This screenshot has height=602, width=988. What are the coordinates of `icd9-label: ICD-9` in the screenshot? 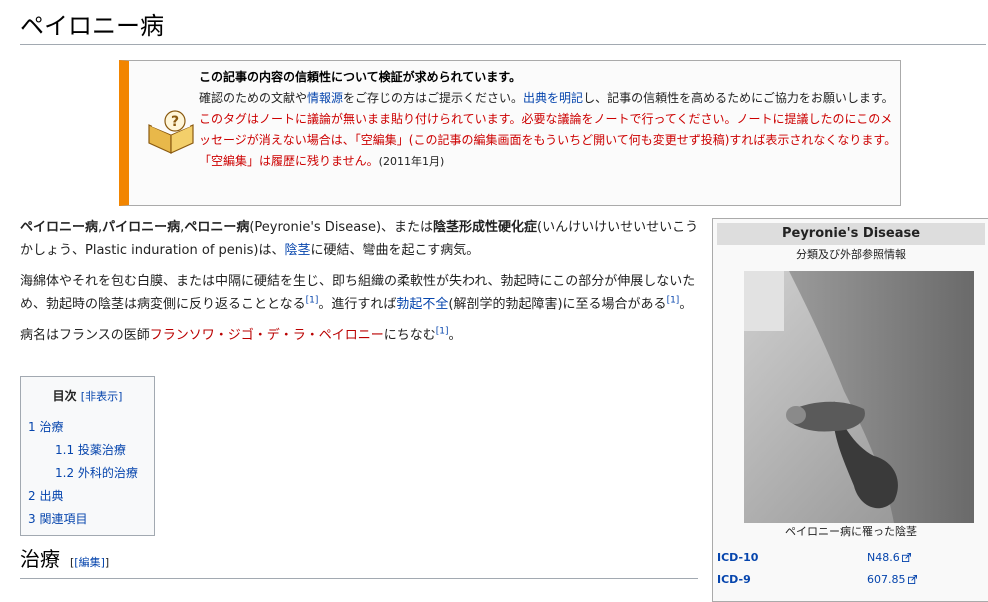 It's located at (734, 580).